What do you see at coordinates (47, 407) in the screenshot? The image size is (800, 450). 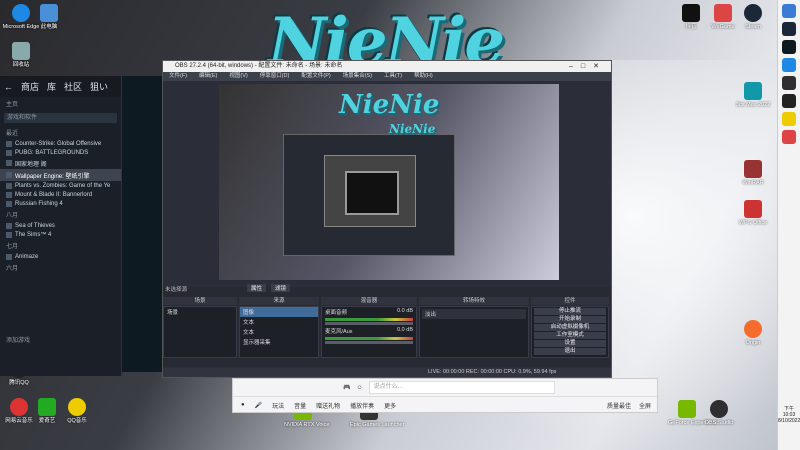 I see `iqiyi-icon` at bounding box center [47, 407].